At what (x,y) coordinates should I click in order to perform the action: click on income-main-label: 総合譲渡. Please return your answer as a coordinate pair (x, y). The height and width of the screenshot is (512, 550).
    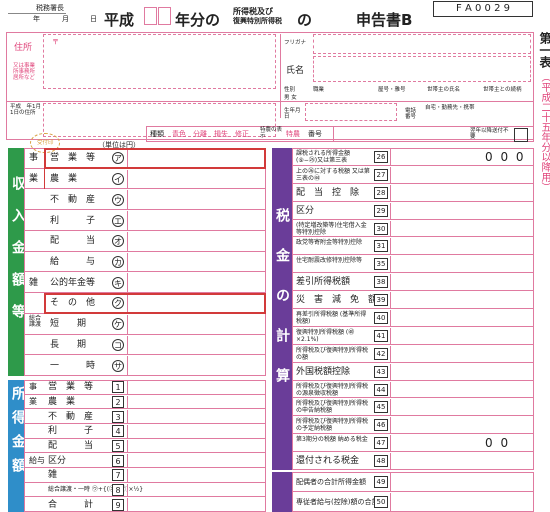
    Looking at the image, I should click on (35, 321).